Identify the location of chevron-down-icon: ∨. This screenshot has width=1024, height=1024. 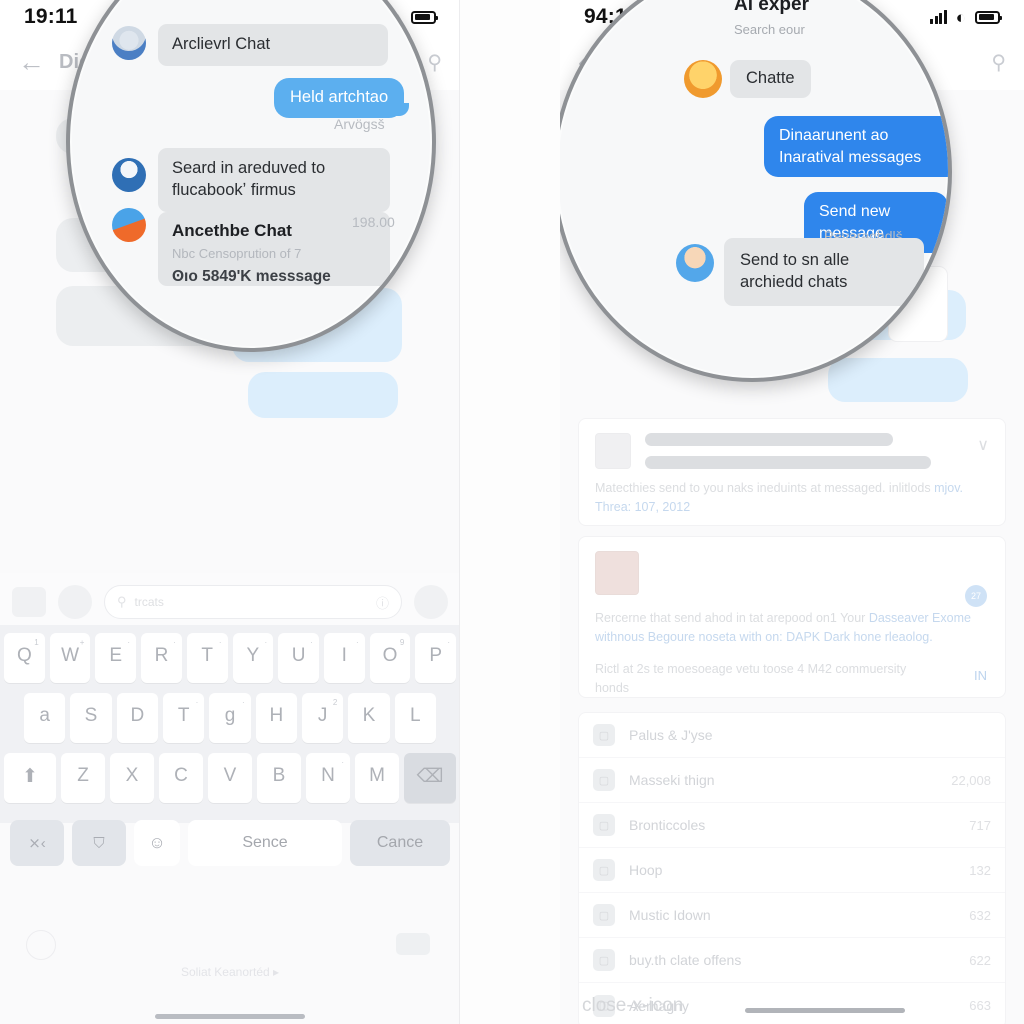
(983, 445).